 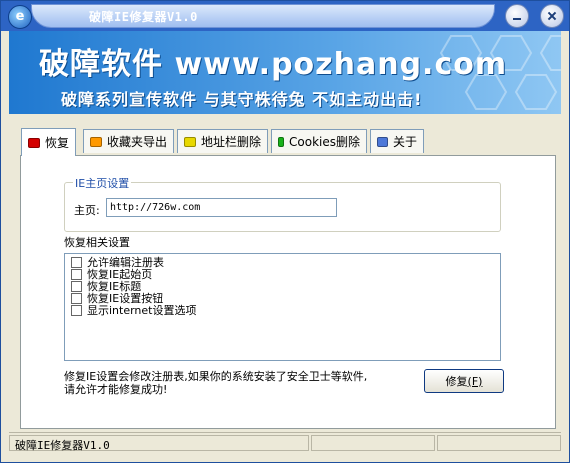 What do you see at coordinates (34, 142) in the screenshot?
I see `red-tab-icon` at bounding box center [34, 142].